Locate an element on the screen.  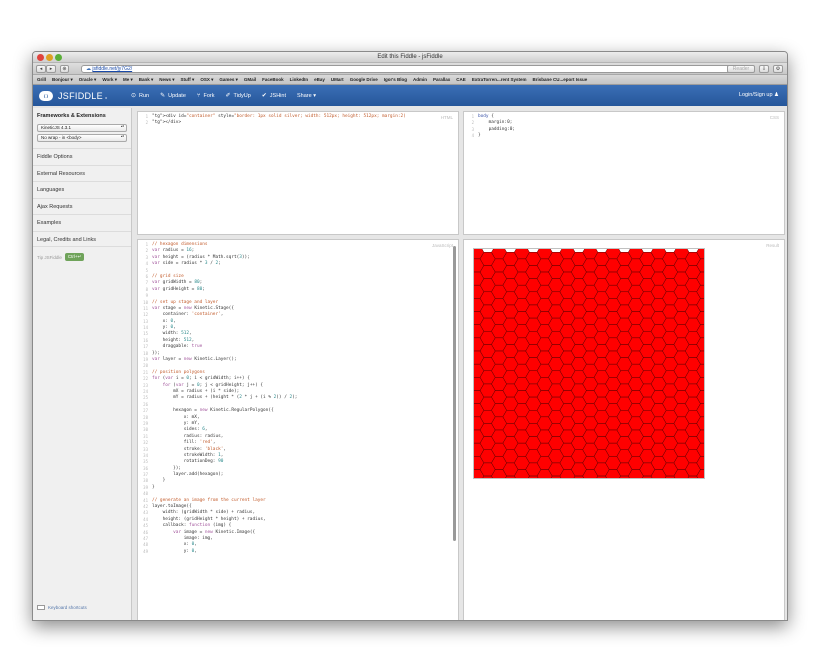
tip-text: Tip JSFiddle is located at coordinates (49, 257).